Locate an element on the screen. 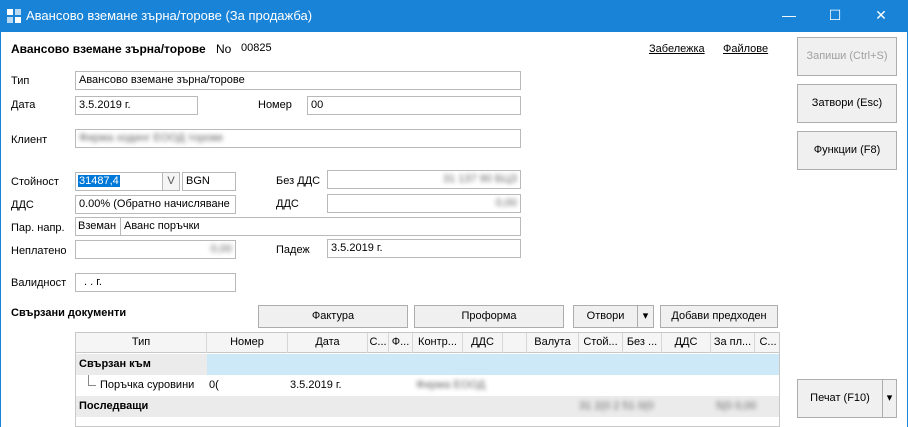 This screenshot has height=427, width=908. date-field: 3.5.2019 г. is located at coordinates (136, 105).